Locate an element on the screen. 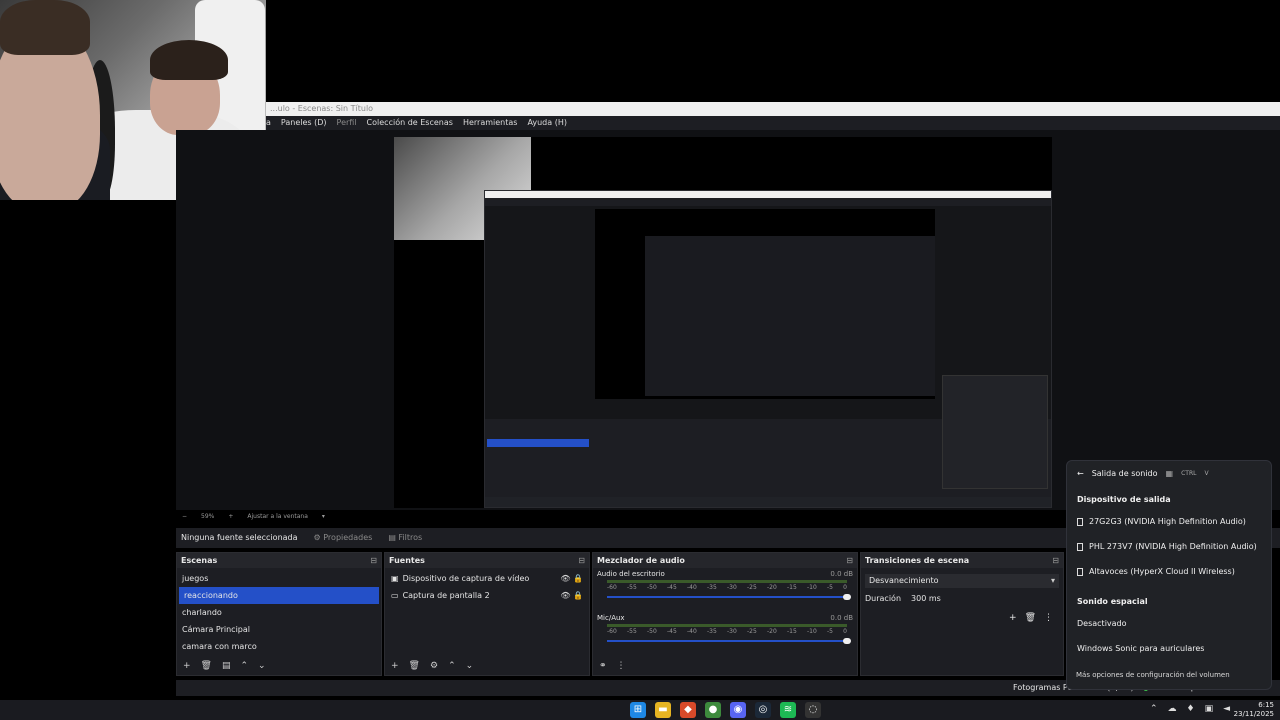  scene-item-selected: reaccionando is located at coordinates (279, 595).